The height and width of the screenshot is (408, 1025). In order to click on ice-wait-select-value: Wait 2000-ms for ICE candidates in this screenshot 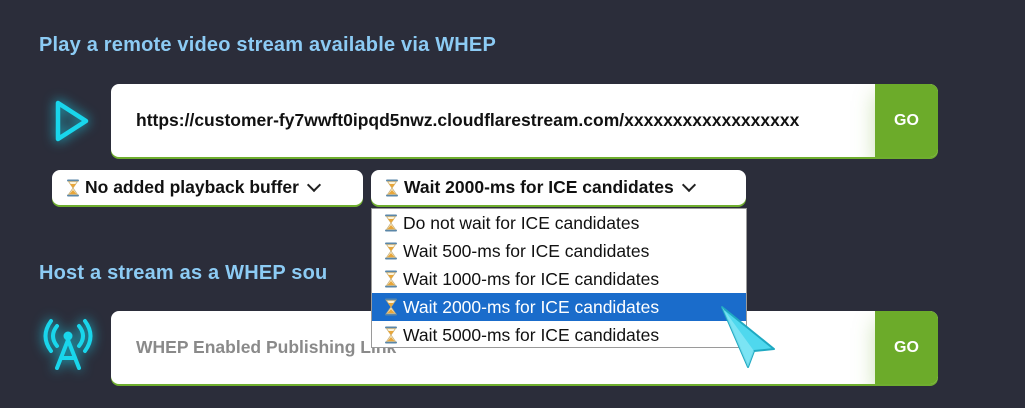, I will do `click(539, 187)`.